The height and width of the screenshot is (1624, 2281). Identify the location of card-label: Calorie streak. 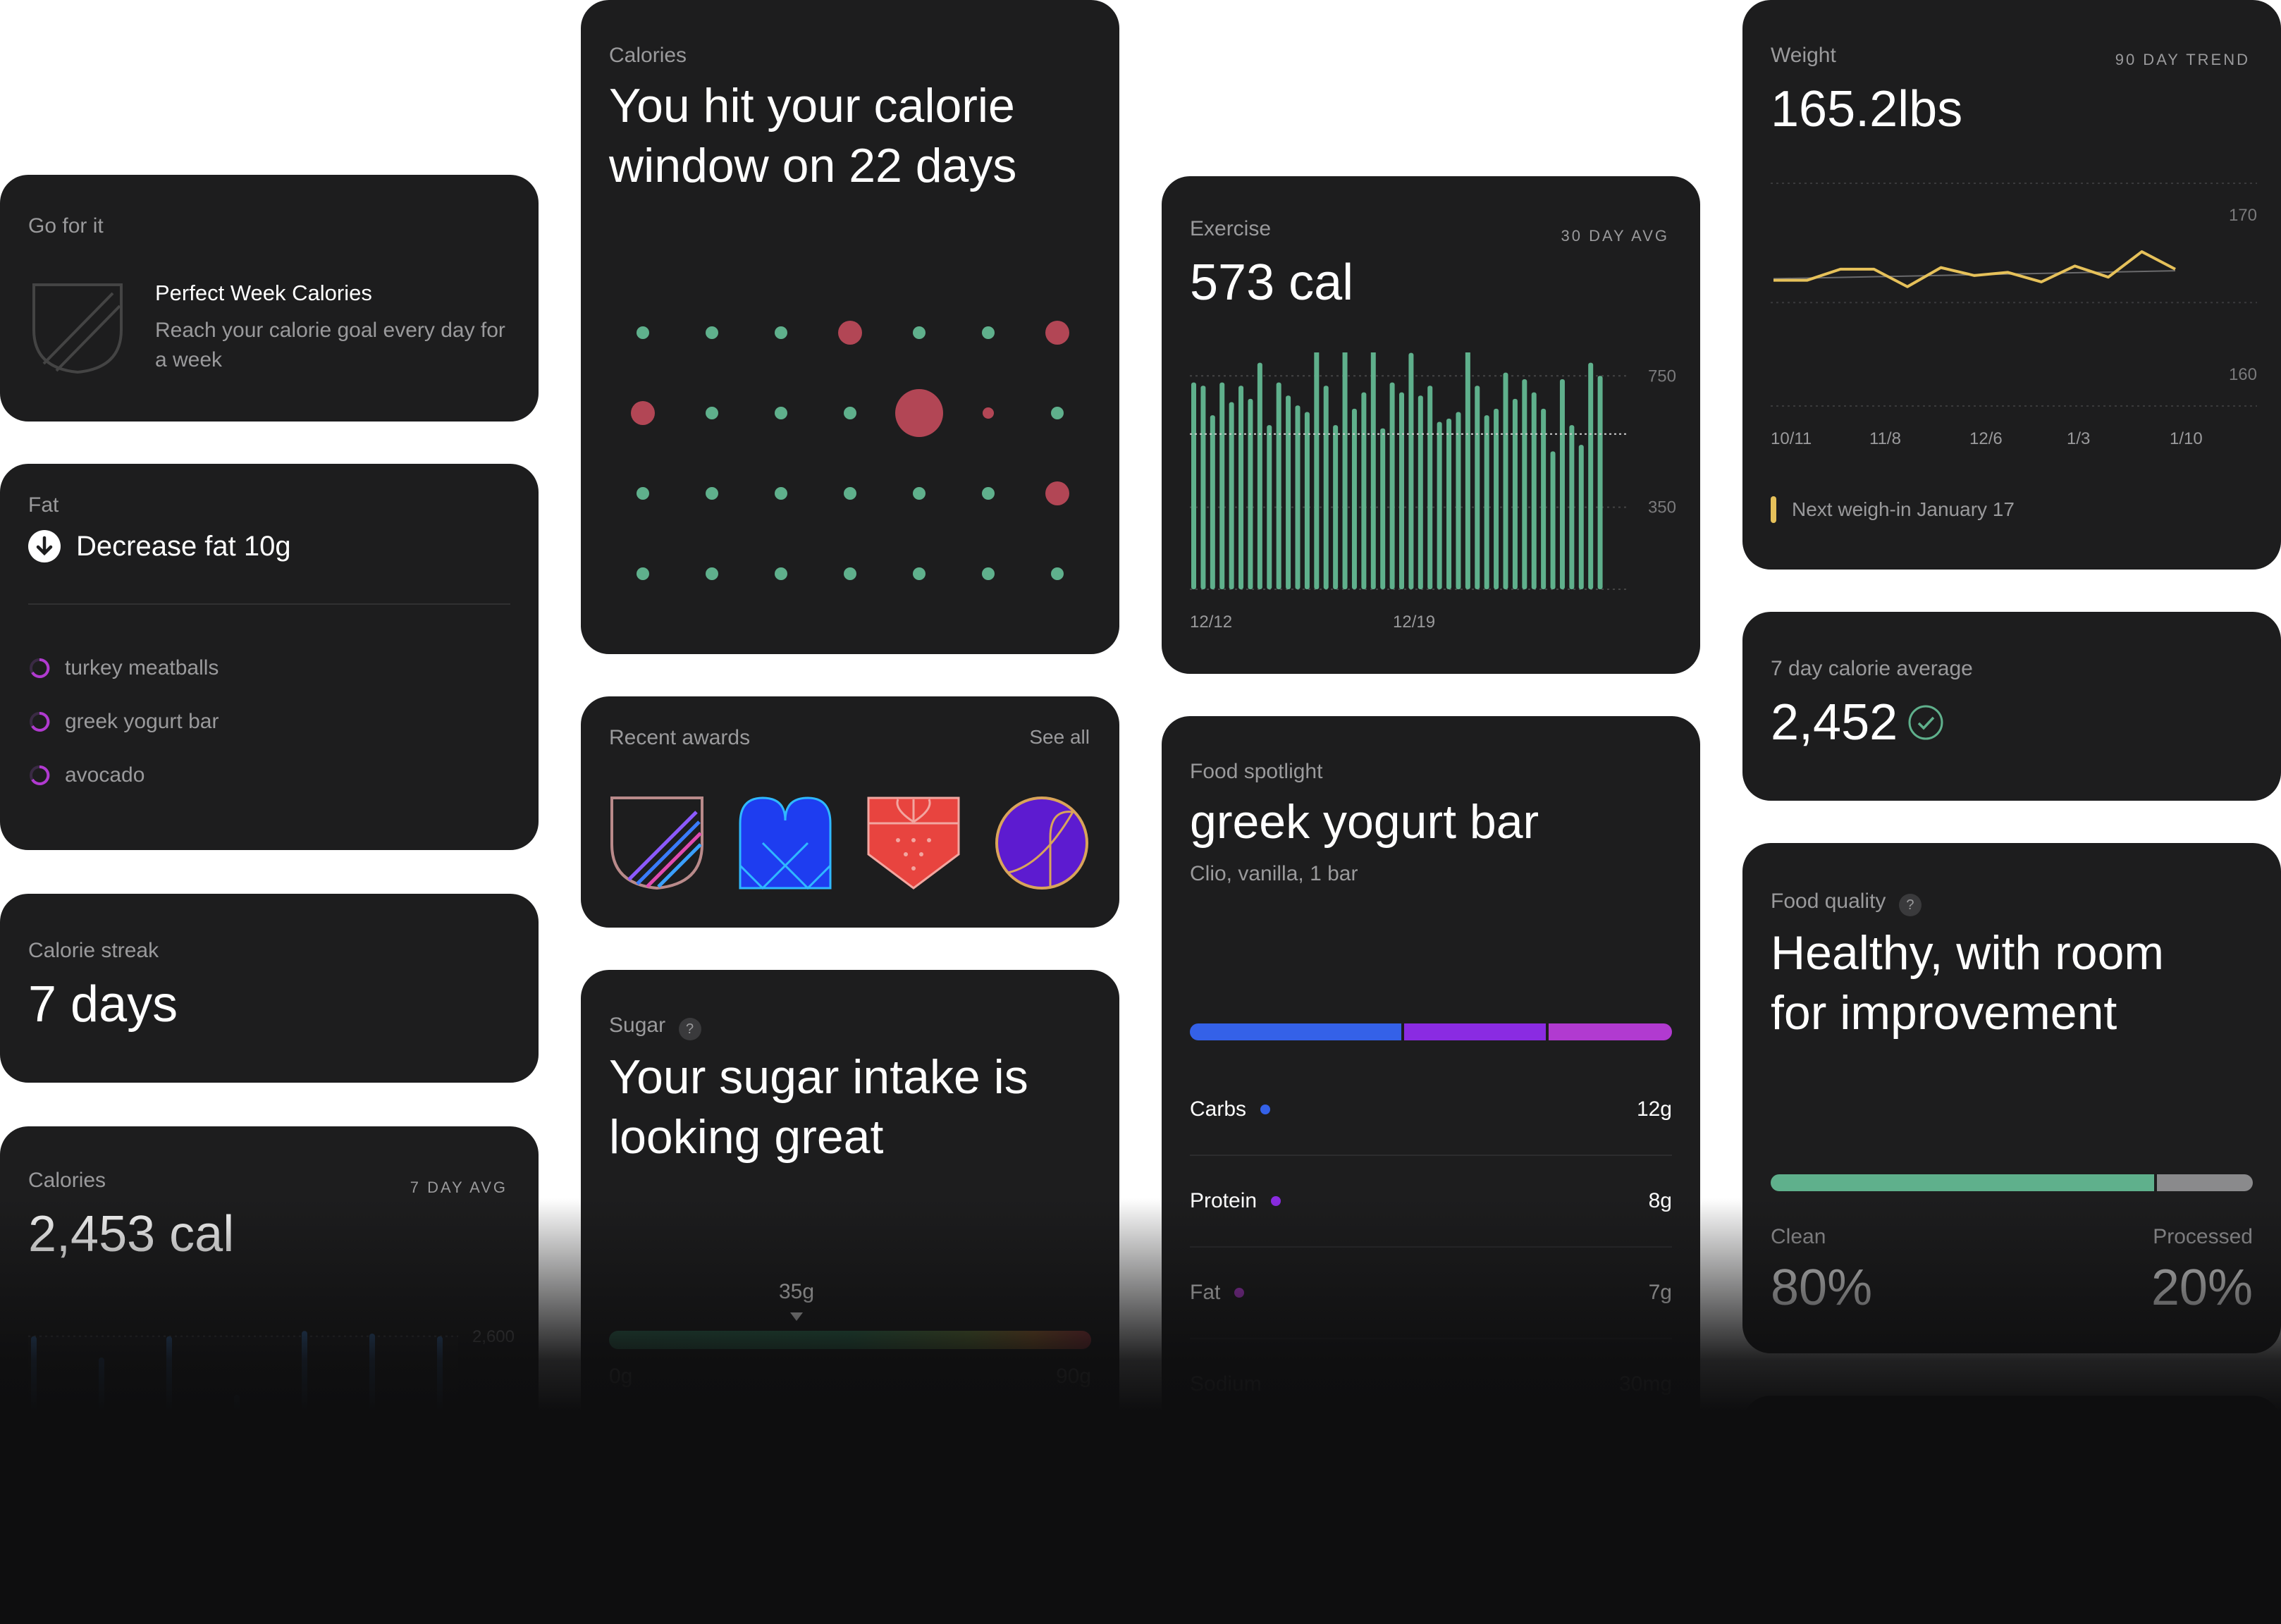
(93, 950).